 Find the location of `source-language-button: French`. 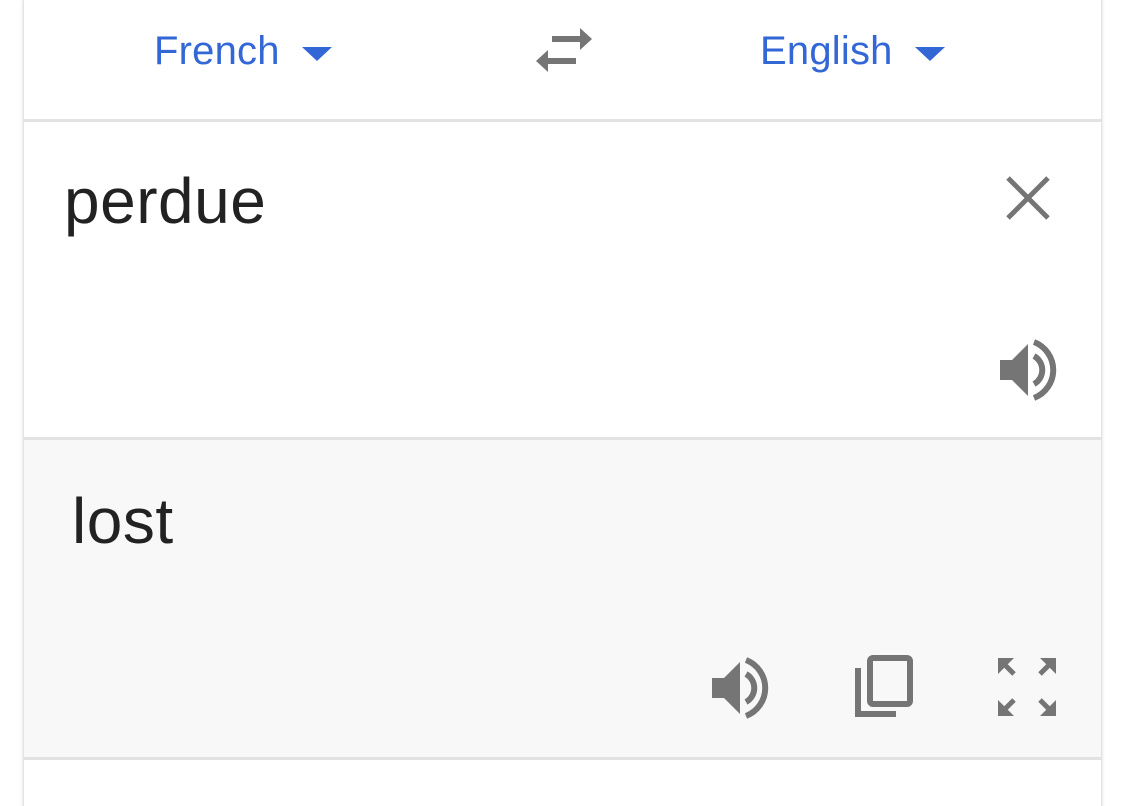

source-language-button: French is located at coordinates (243, 51).